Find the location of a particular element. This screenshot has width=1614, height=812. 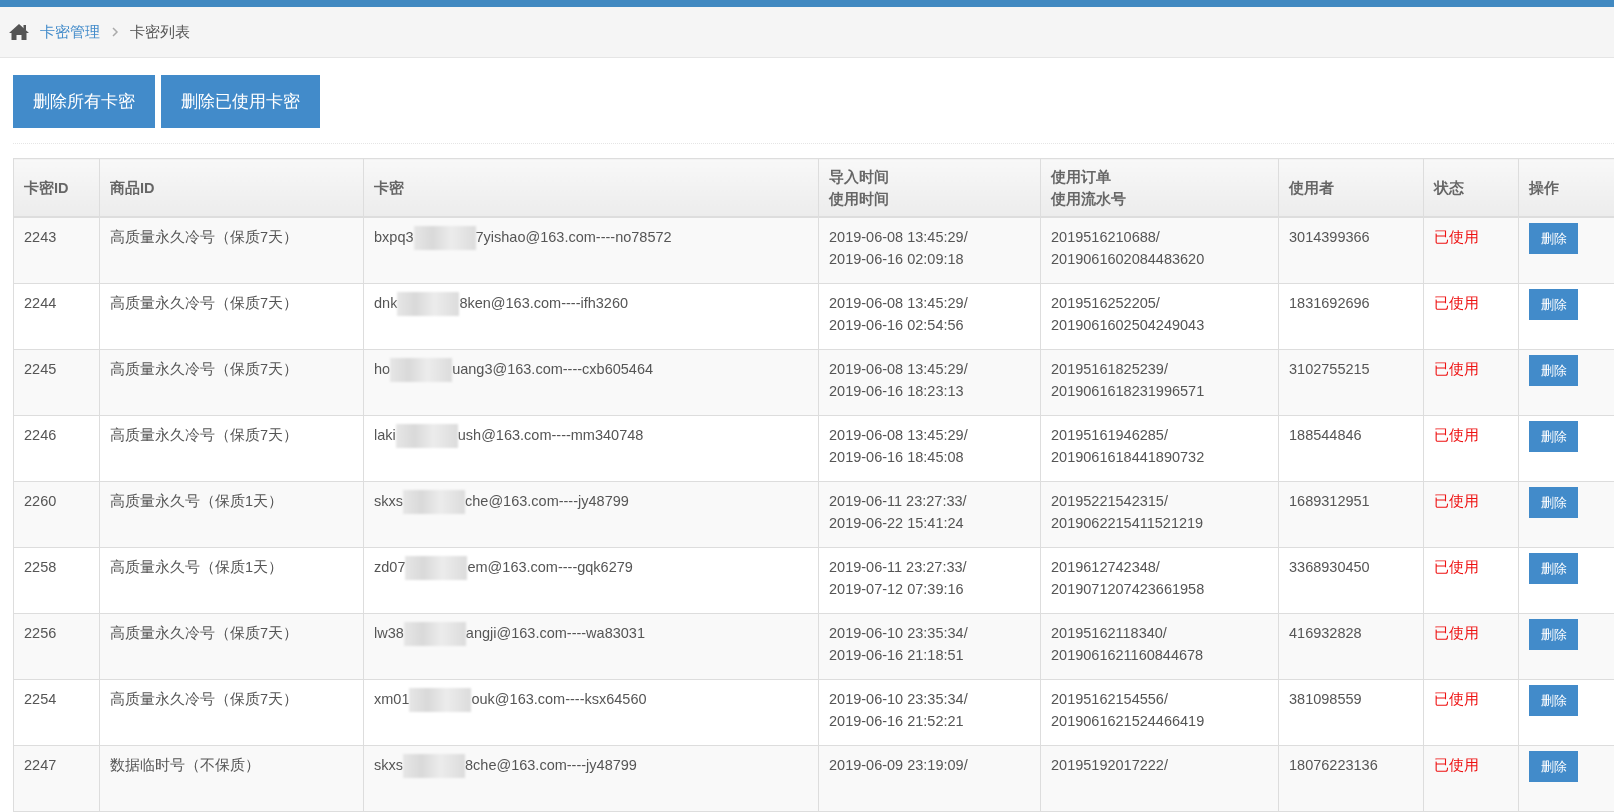

id-cell-text: 2243 is located at coordinates (41, 237).